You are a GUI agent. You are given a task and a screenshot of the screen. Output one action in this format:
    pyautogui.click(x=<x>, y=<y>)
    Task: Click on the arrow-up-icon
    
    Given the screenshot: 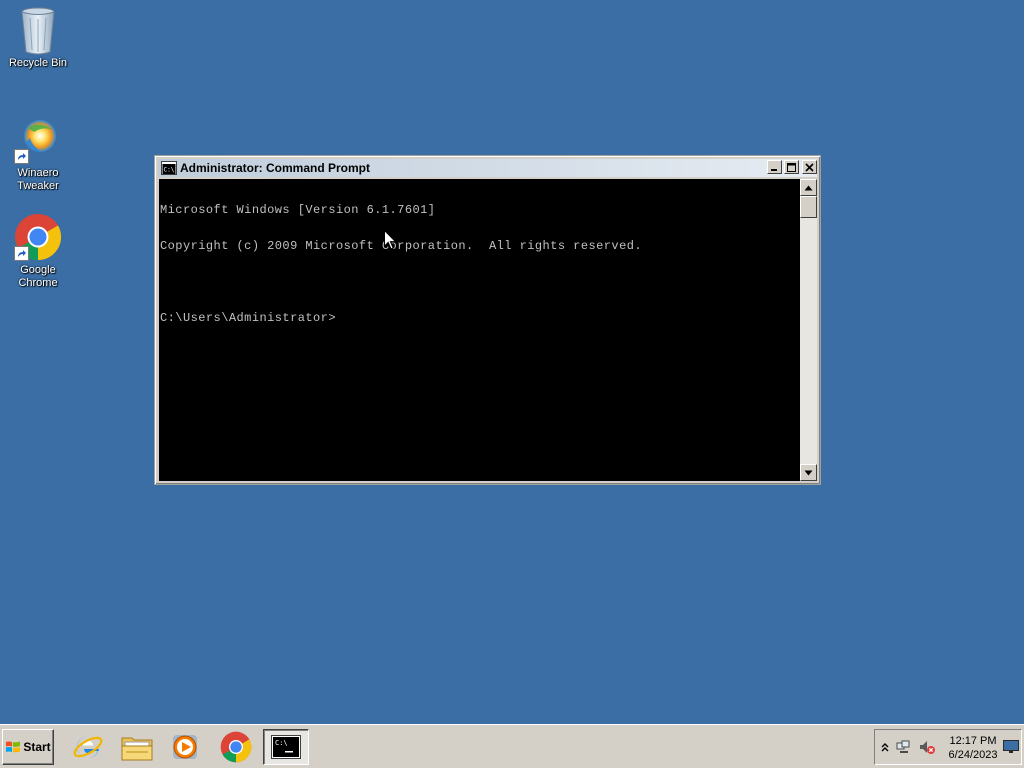 What is the action you would take?
    pyautogui.click(x=808, y=187)
    